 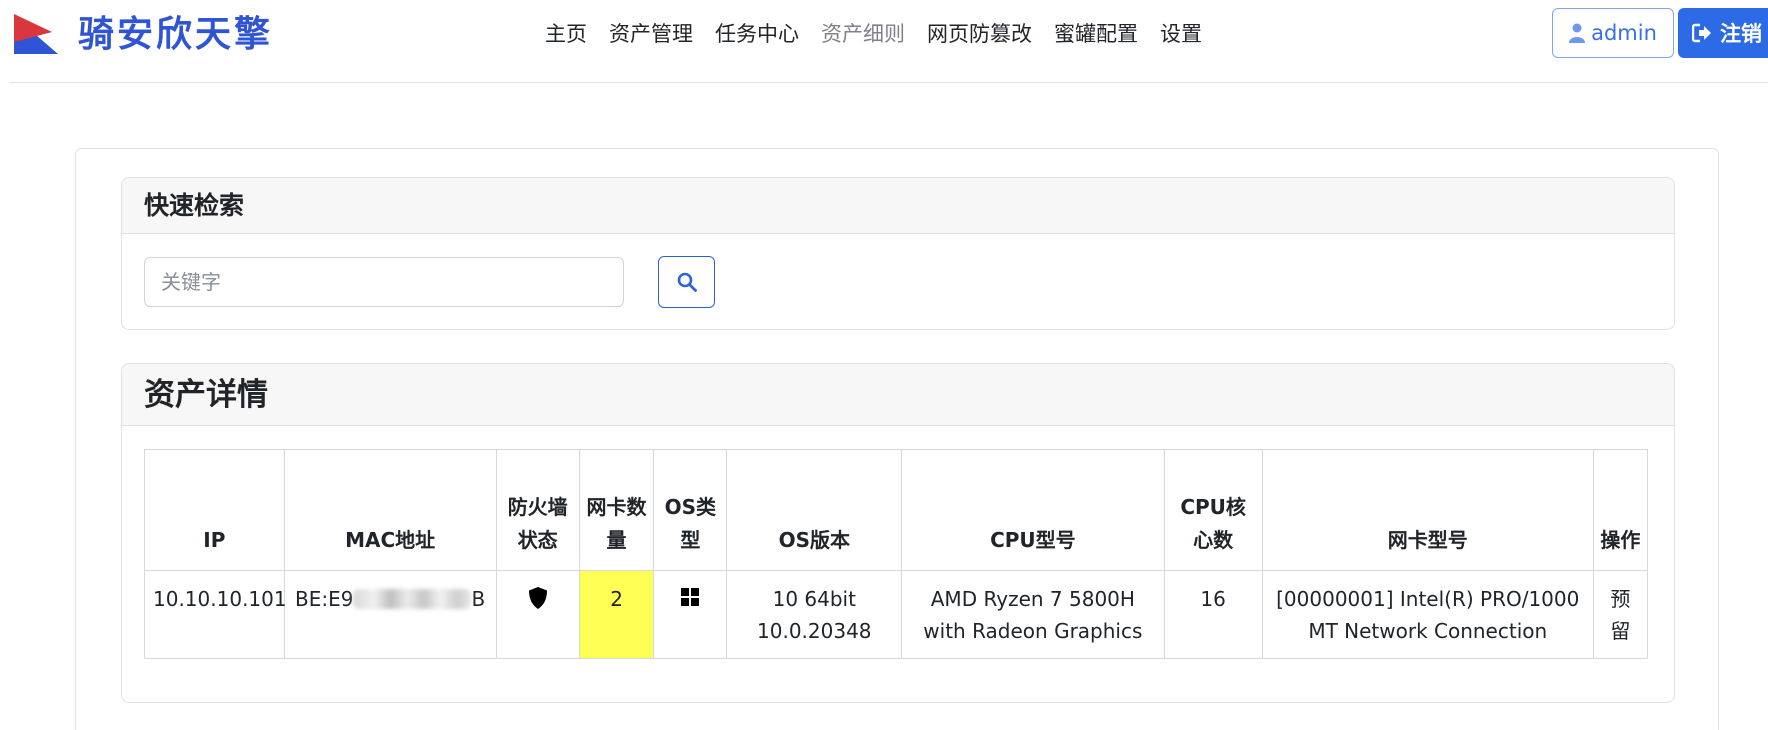 I want to click on user-name: admin, so click(x=1624, y=33).